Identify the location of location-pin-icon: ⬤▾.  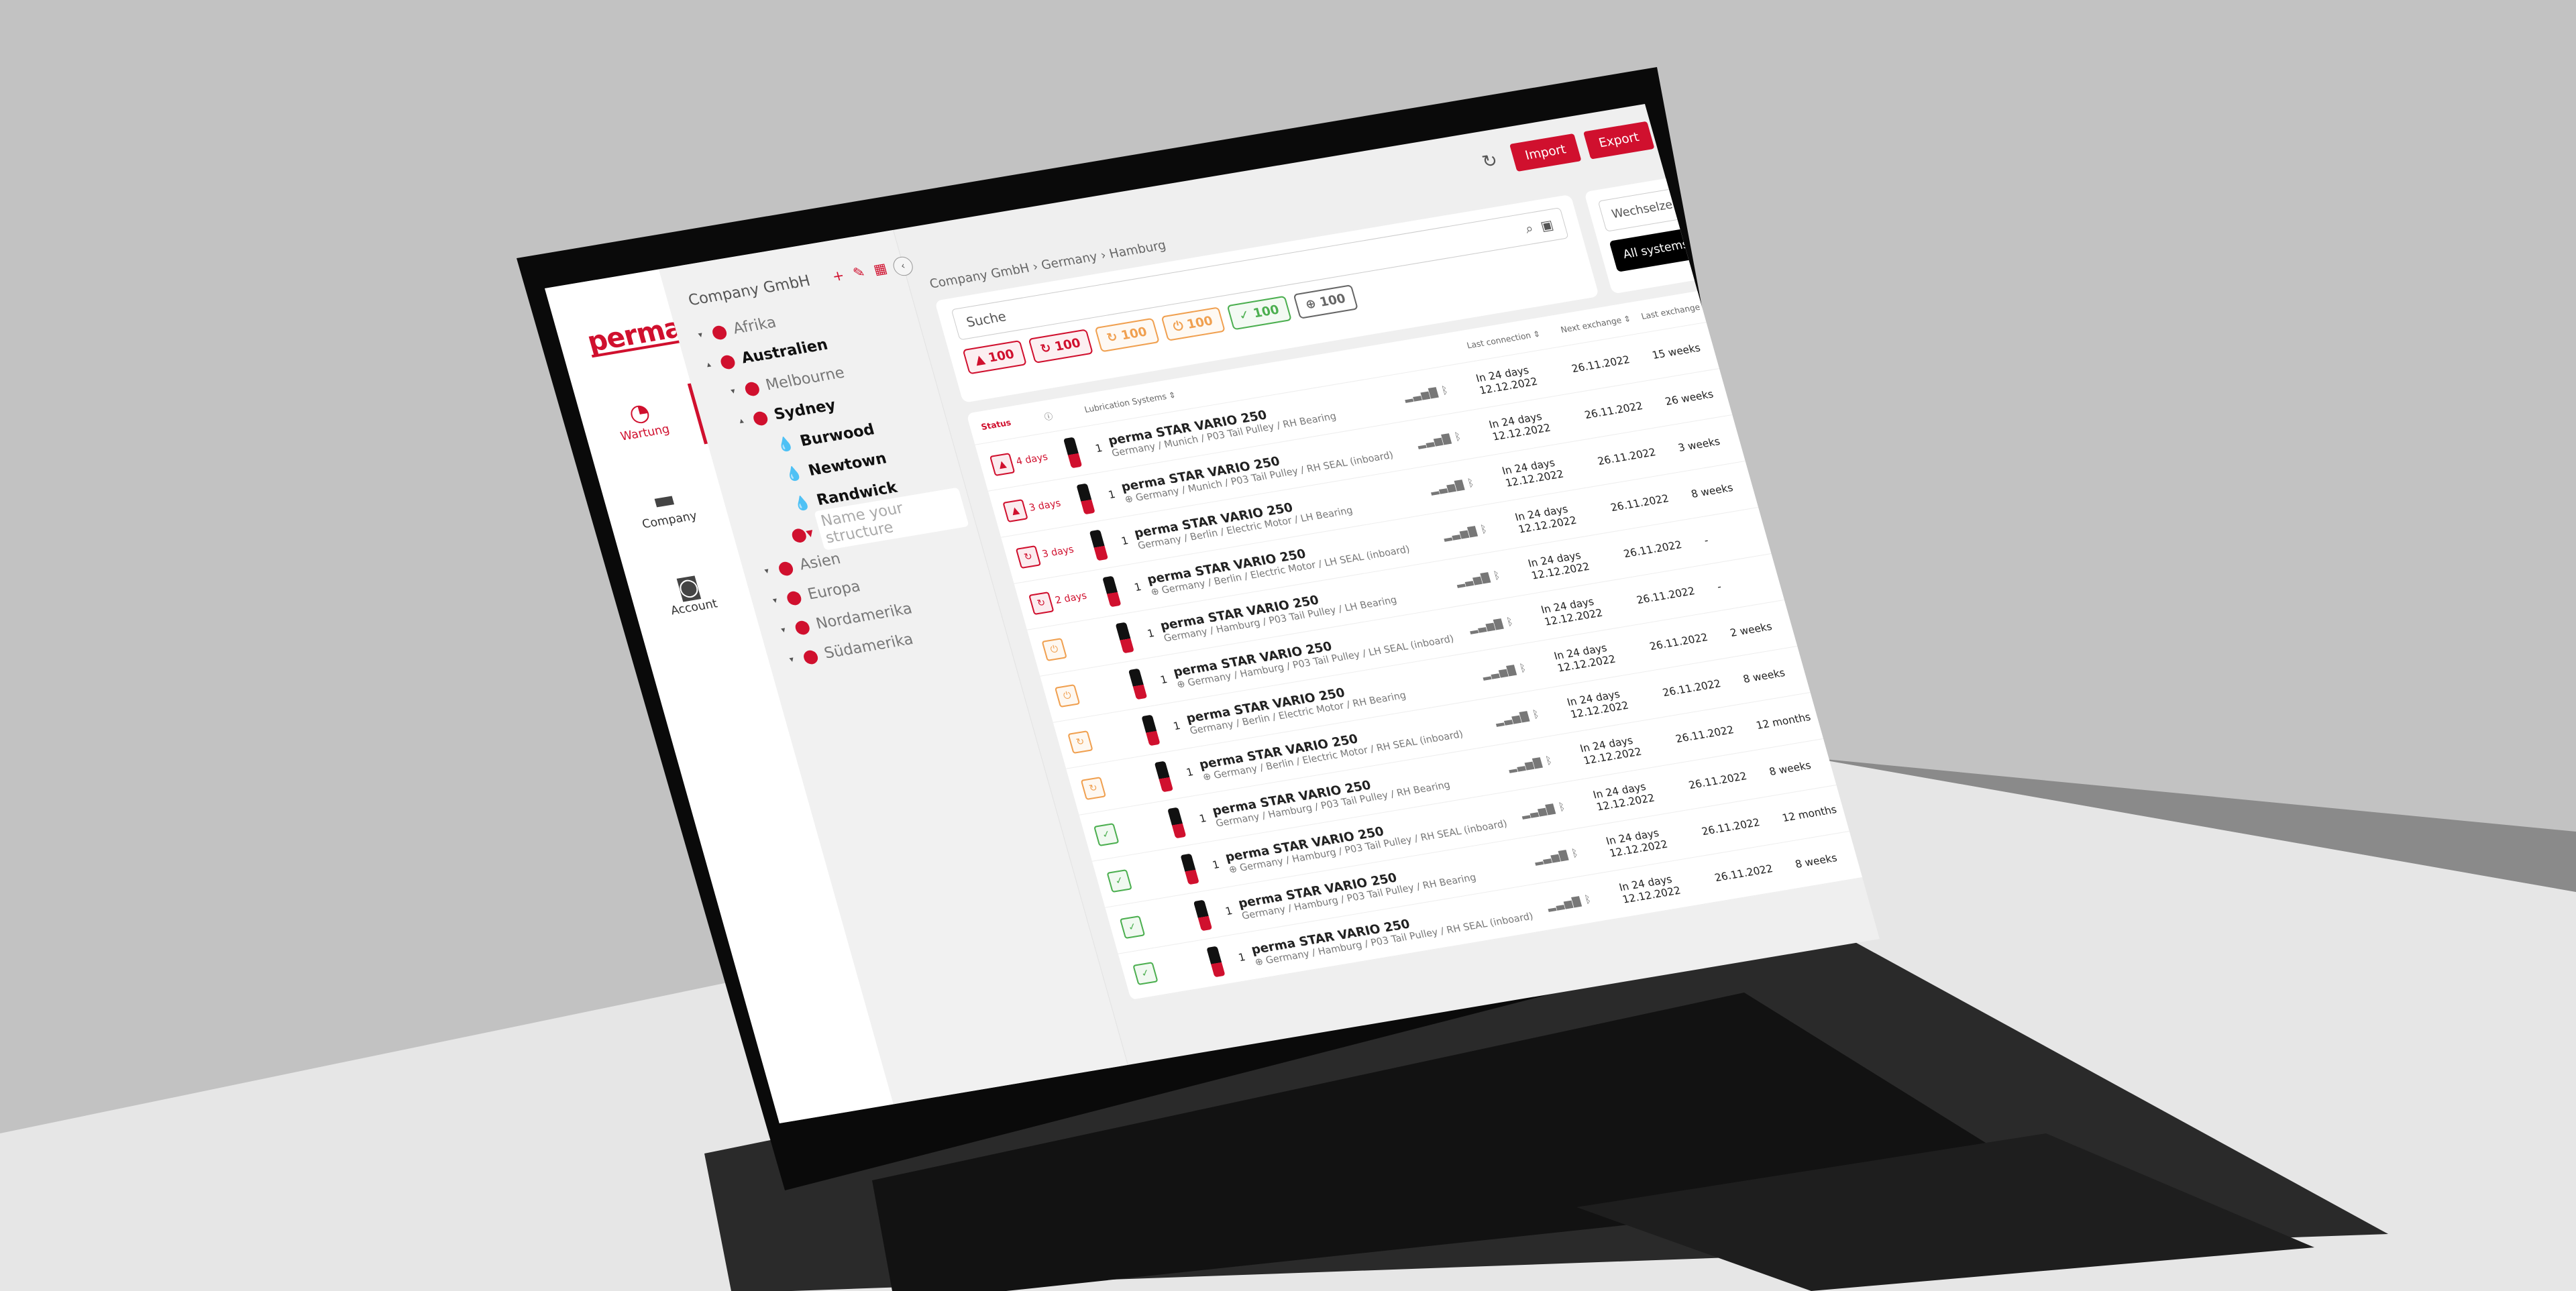
(802, 533).